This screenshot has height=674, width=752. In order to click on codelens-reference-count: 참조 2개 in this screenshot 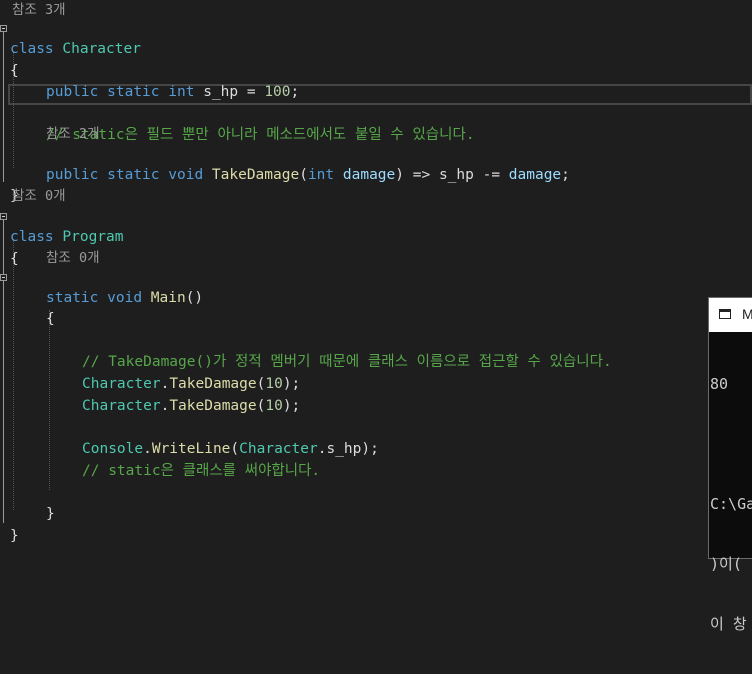, I will do `click(73, 134)`.